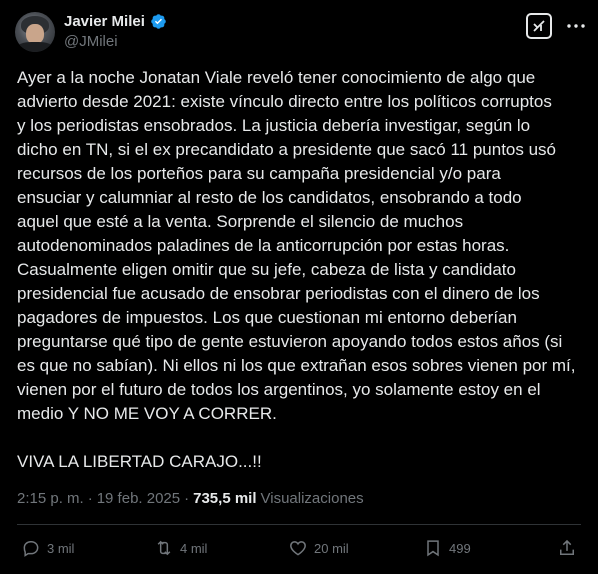  Describe the element at coordinates (225, 498) in the screenshot. I see `views-count: 735,5 mil` at that location.